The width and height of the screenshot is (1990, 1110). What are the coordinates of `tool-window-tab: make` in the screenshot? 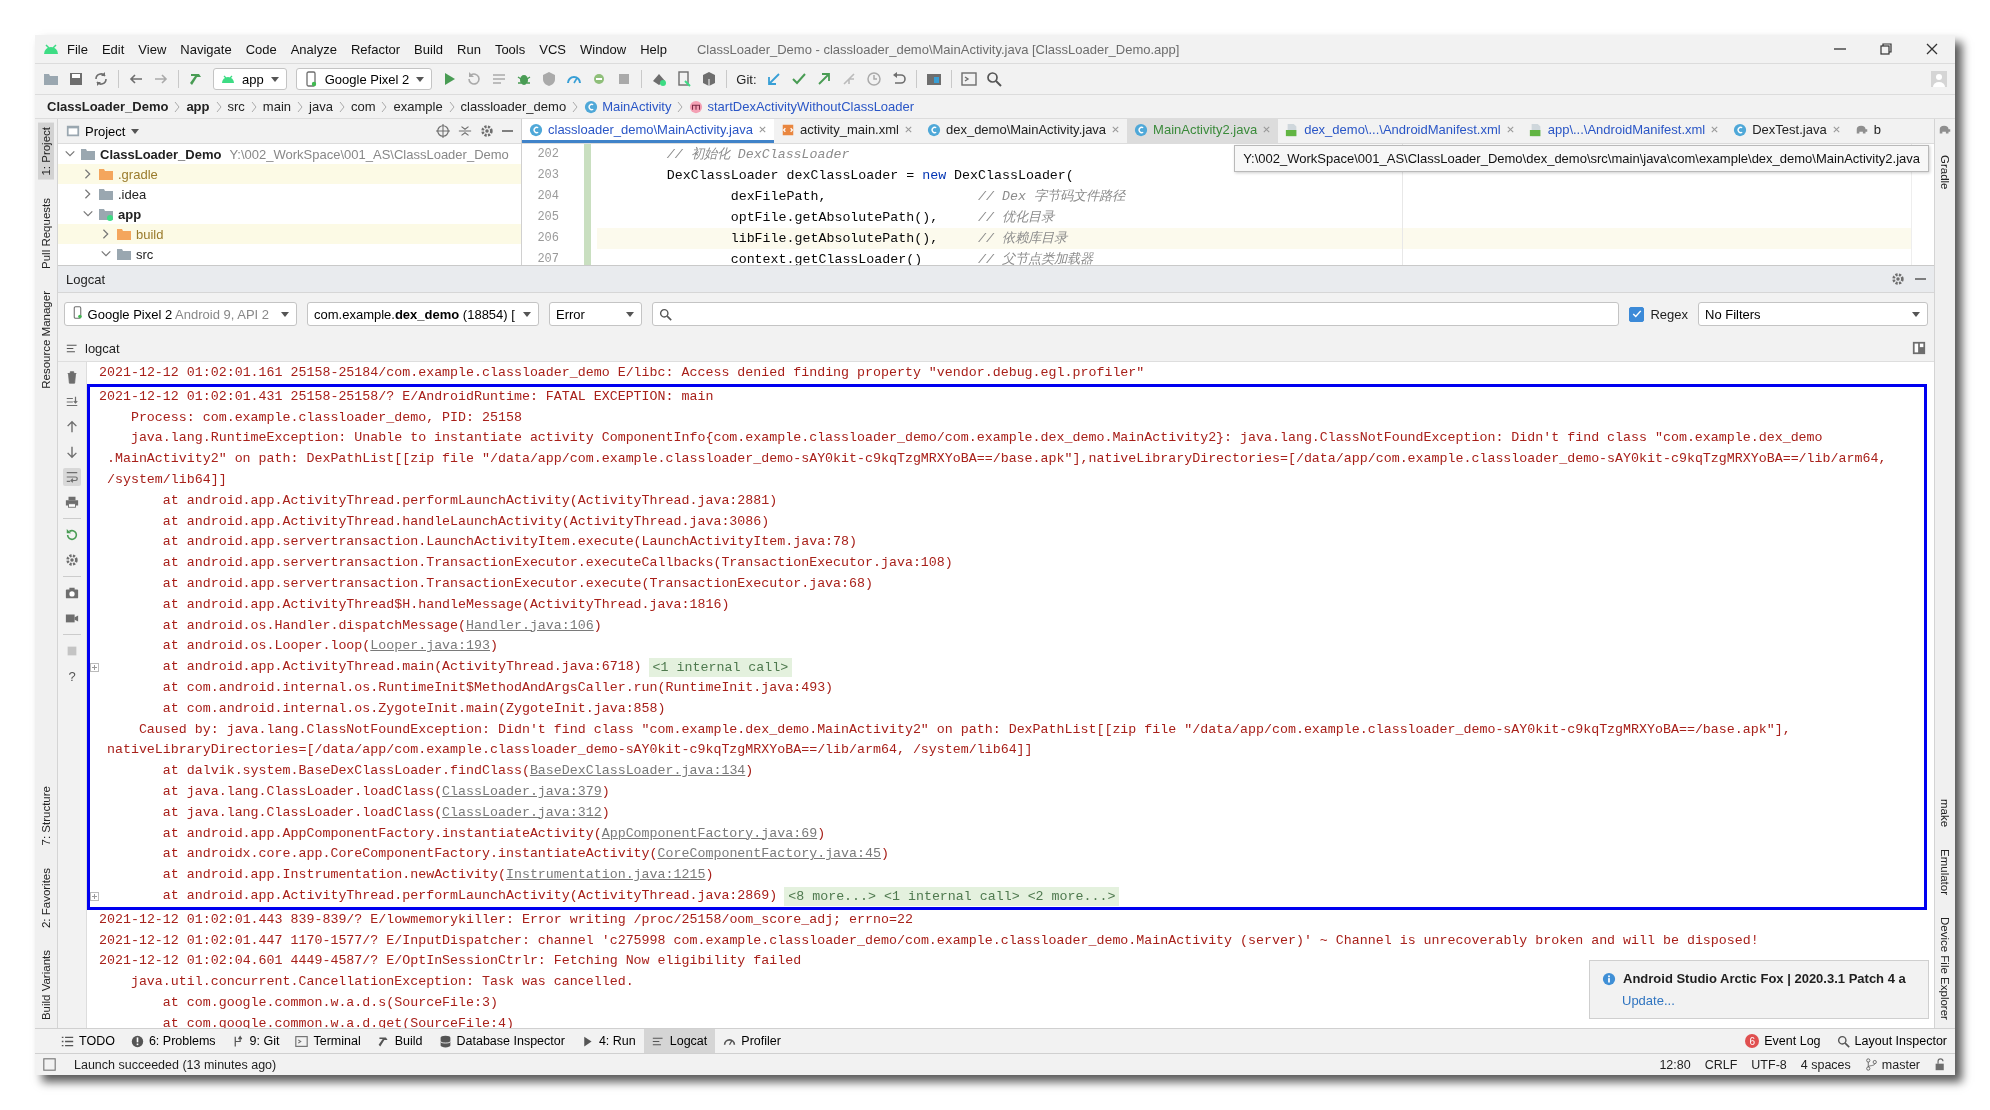 It's located at (1945, 813).